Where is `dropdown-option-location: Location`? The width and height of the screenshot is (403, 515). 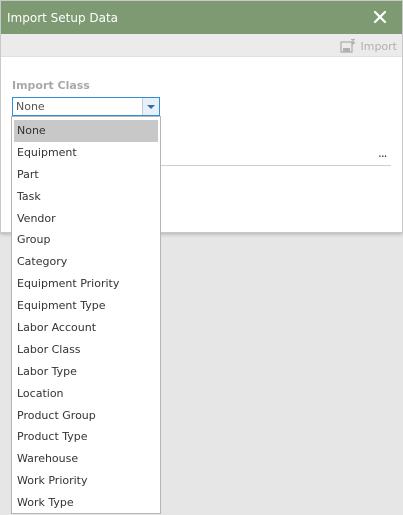
dropdown-option-location: Location is located at coordinates (86, 394).